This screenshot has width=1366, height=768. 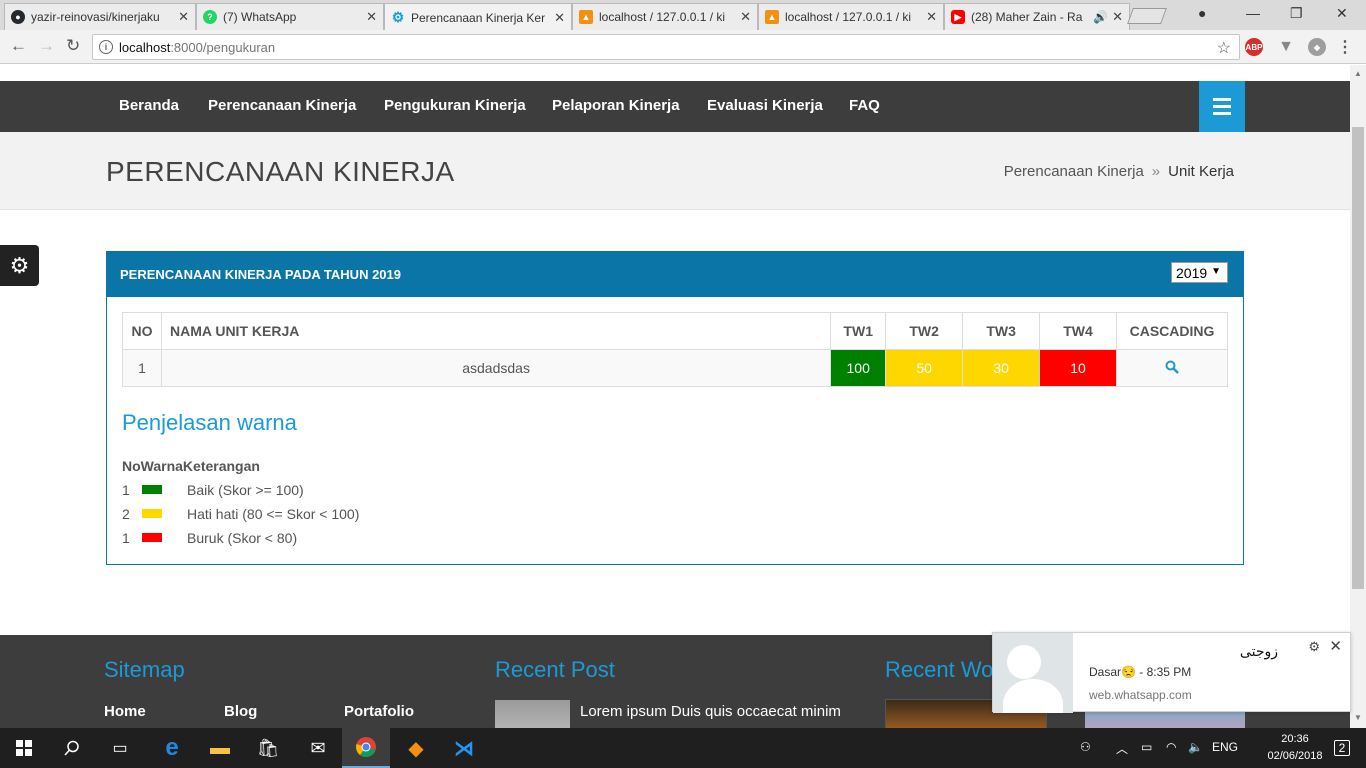 What do you see at coordinates (616, 105) in the screenshot?
I see `nav-pelaporan-kinerja: Pelaporan Kinerja` at bounding box center [616, 105].